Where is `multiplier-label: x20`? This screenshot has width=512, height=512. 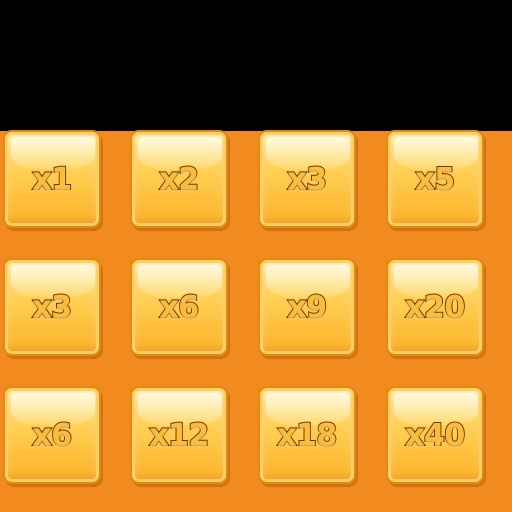
multiplier-label: x20 is located at coordinates (435, 307).